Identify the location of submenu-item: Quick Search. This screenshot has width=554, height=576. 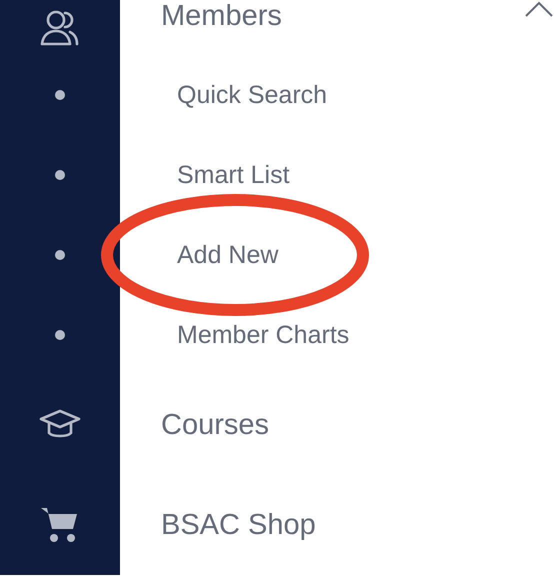
(252, 95).